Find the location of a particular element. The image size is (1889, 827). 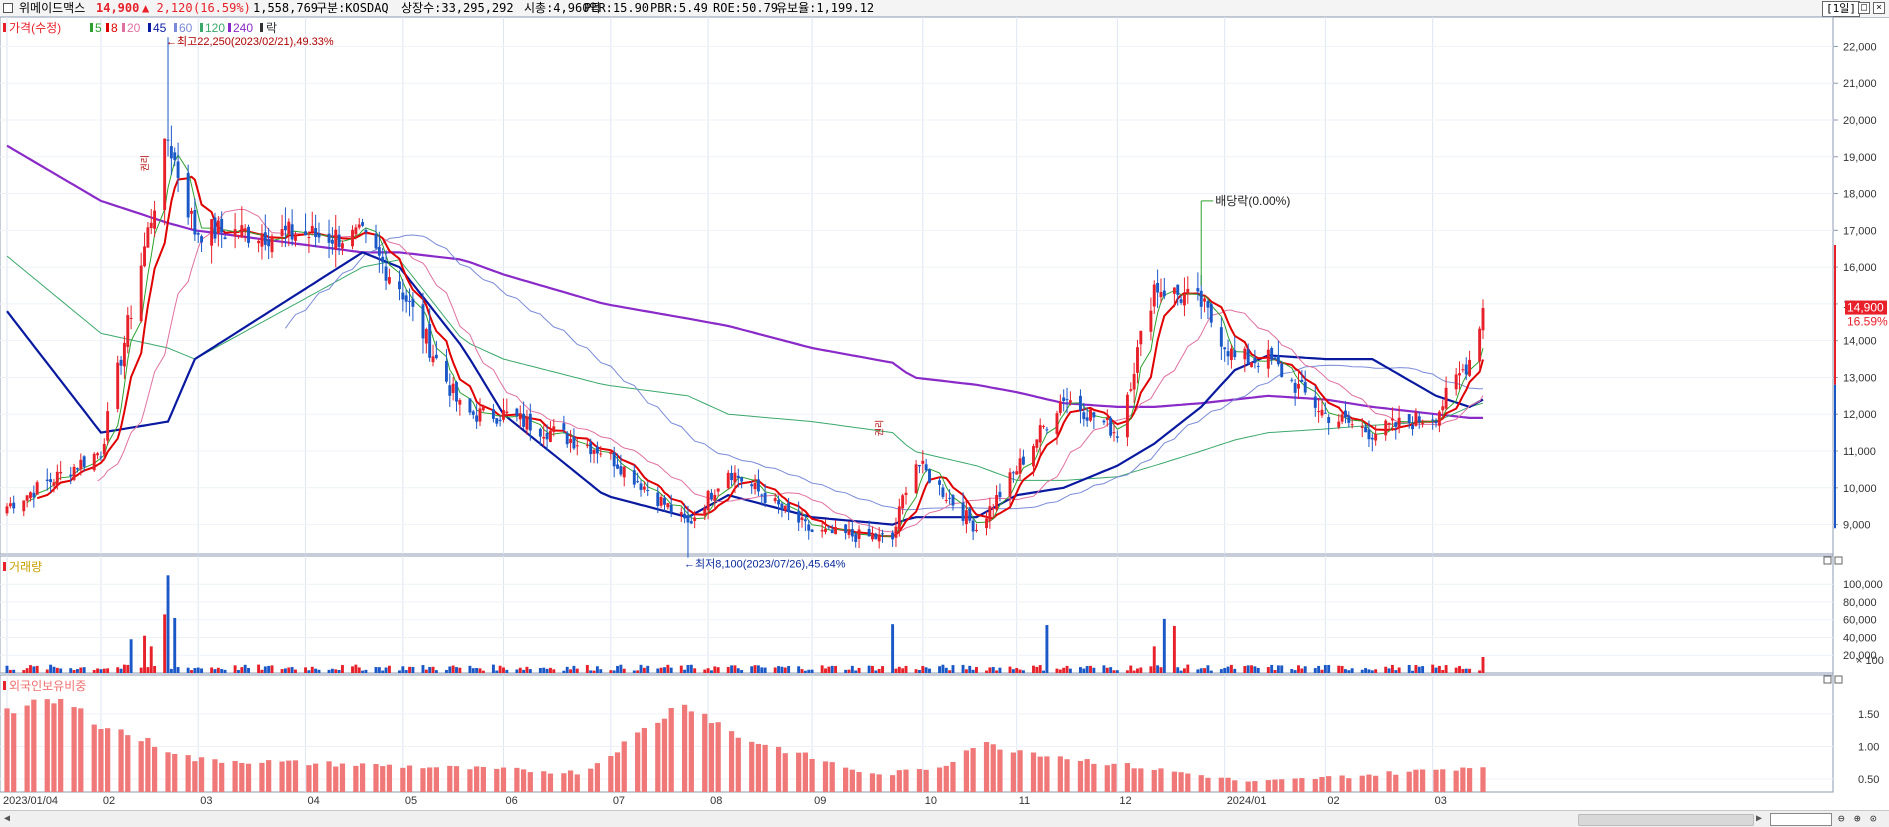

legend-ma45: 45 is located at coordinates (160, 28).